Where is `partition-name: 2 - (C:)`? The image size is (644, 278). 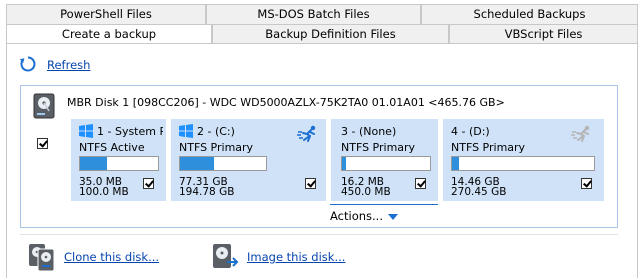
partition-name: 2 - (C:) is located at coordinates (216, 131).